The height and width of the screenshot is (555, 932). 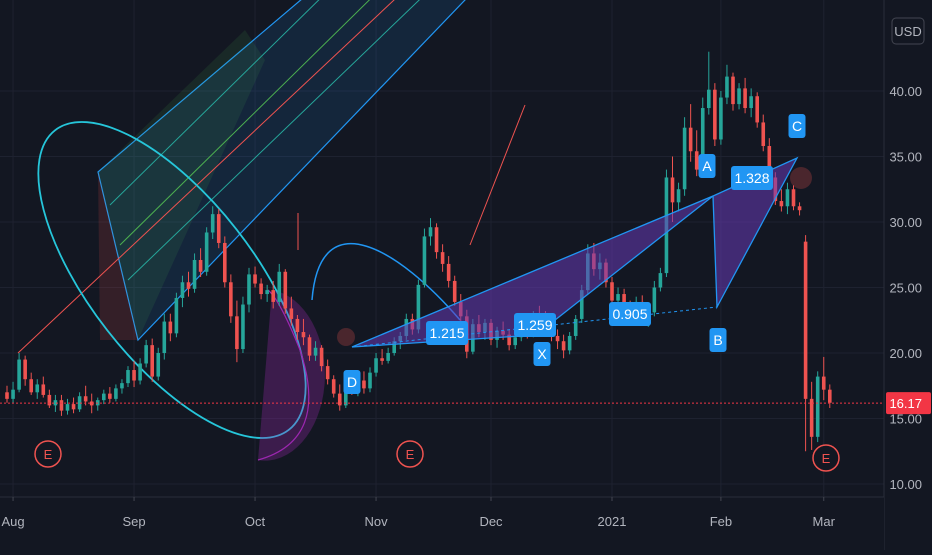 What do you see at coordinates (491, 521) in the screenshot?
I see `x-tick-label: Dec` at bounding box center [491, 521].